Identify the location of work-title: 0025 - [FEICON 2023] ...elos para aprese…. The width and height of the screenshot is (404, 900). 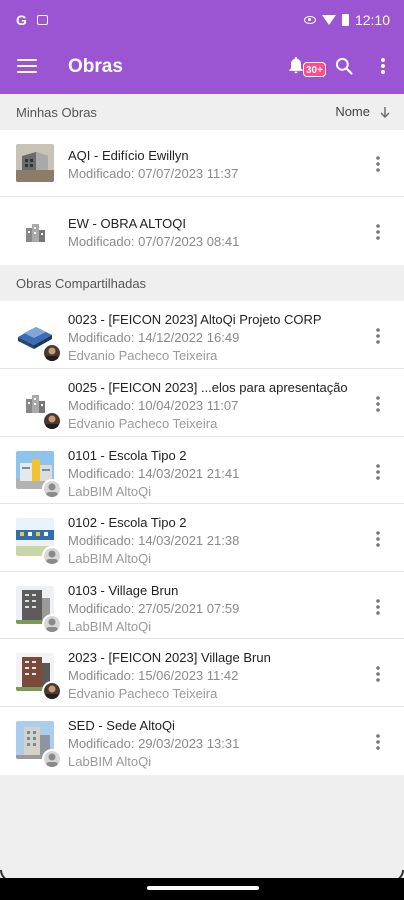
(208, 387).